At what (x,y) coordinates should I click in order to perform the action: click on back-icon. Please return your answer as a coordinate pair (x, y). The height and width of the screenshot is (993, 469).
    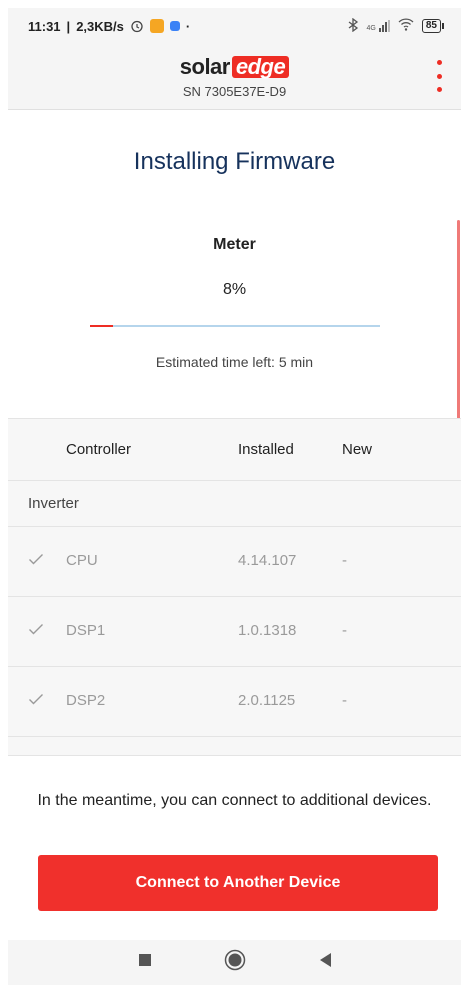
    Looking at the image, I should click on (325, 962).